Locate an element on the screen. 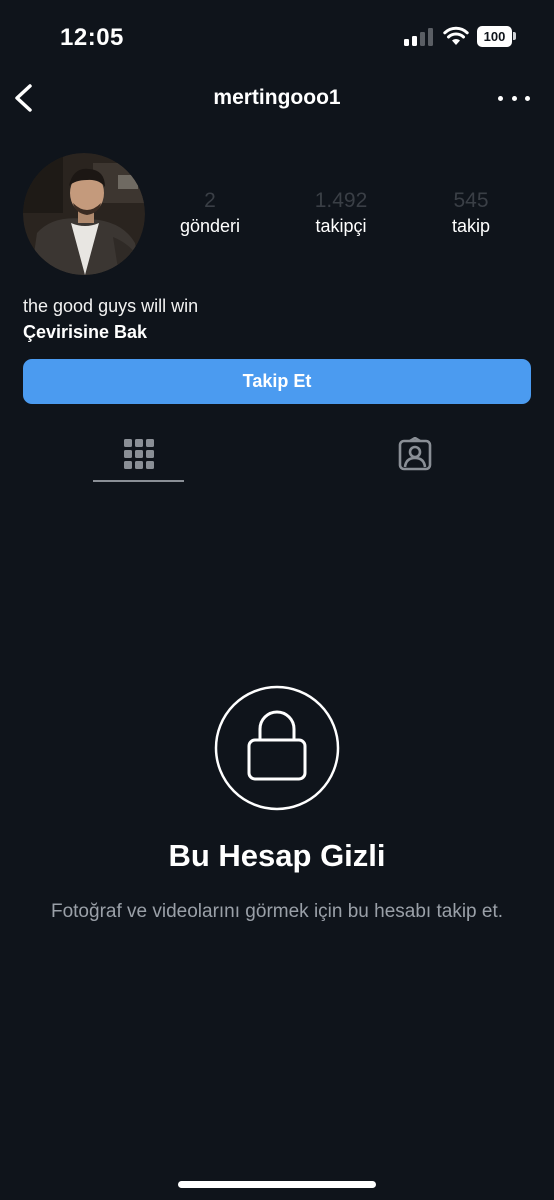 Image resolution: width=554 pixels, height=1200 pixels. profile-username: mertingooo1 is located at coordinates (277, 97).